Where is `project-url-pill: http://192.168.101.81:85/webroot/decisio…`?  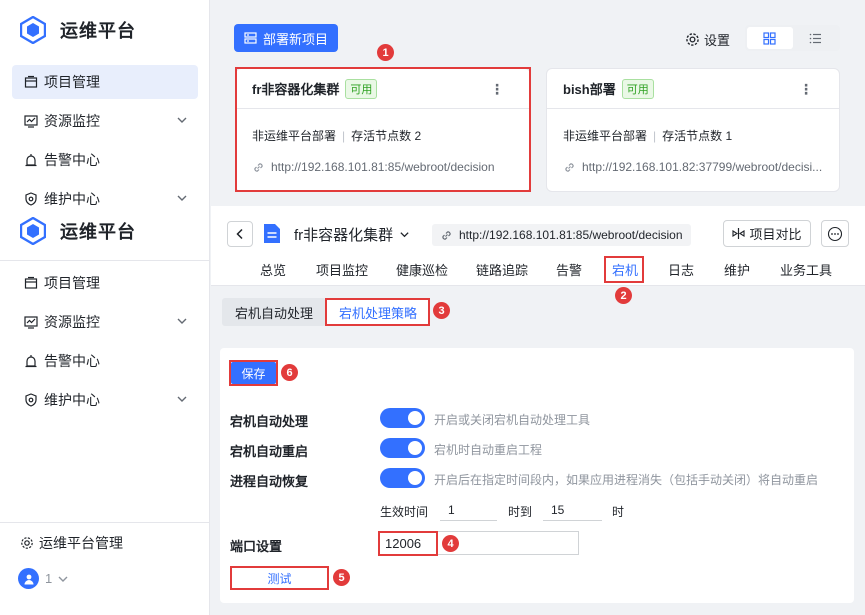
project-url-pill: http://192.168.101.81:85/webroot/decisio… is located at coordinates (561, 235).